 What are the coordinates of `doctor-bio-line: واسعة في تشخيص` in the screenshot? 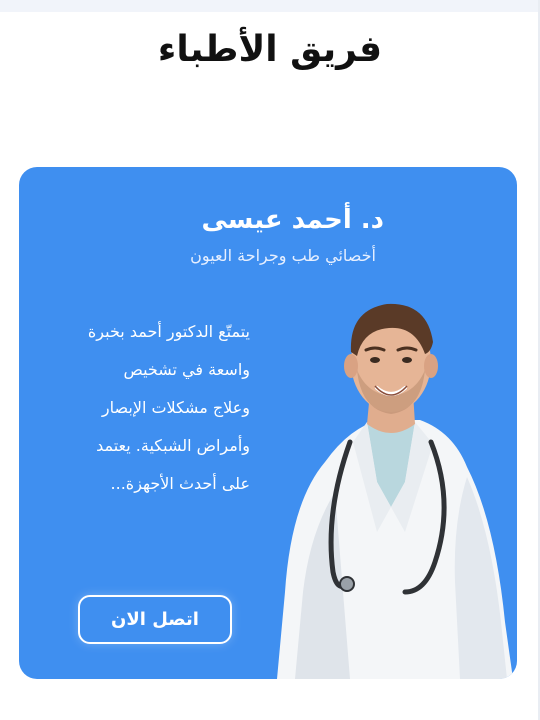 It's located at (186, 369).